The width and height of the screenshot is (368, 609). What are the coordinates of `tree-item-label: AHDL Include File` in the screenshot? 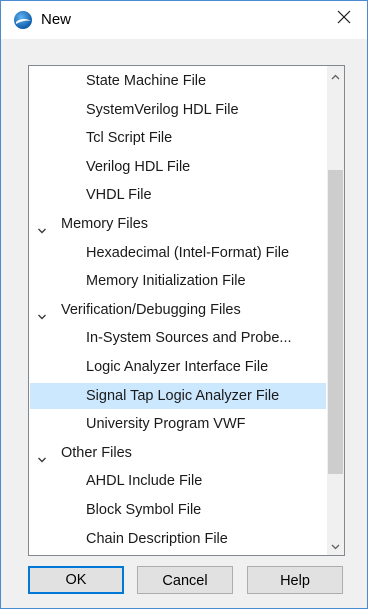 It's located at (144, 481).